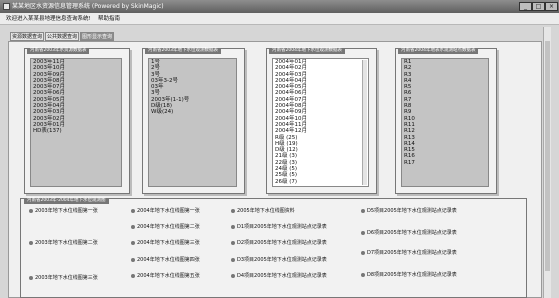 The image size is (559, 298). Describe the element at coordinates (88, 6) in the screenshot. I see `window-title: 某某地区水资源信息管理系统 (Powered by SkinMagic)` at that location.